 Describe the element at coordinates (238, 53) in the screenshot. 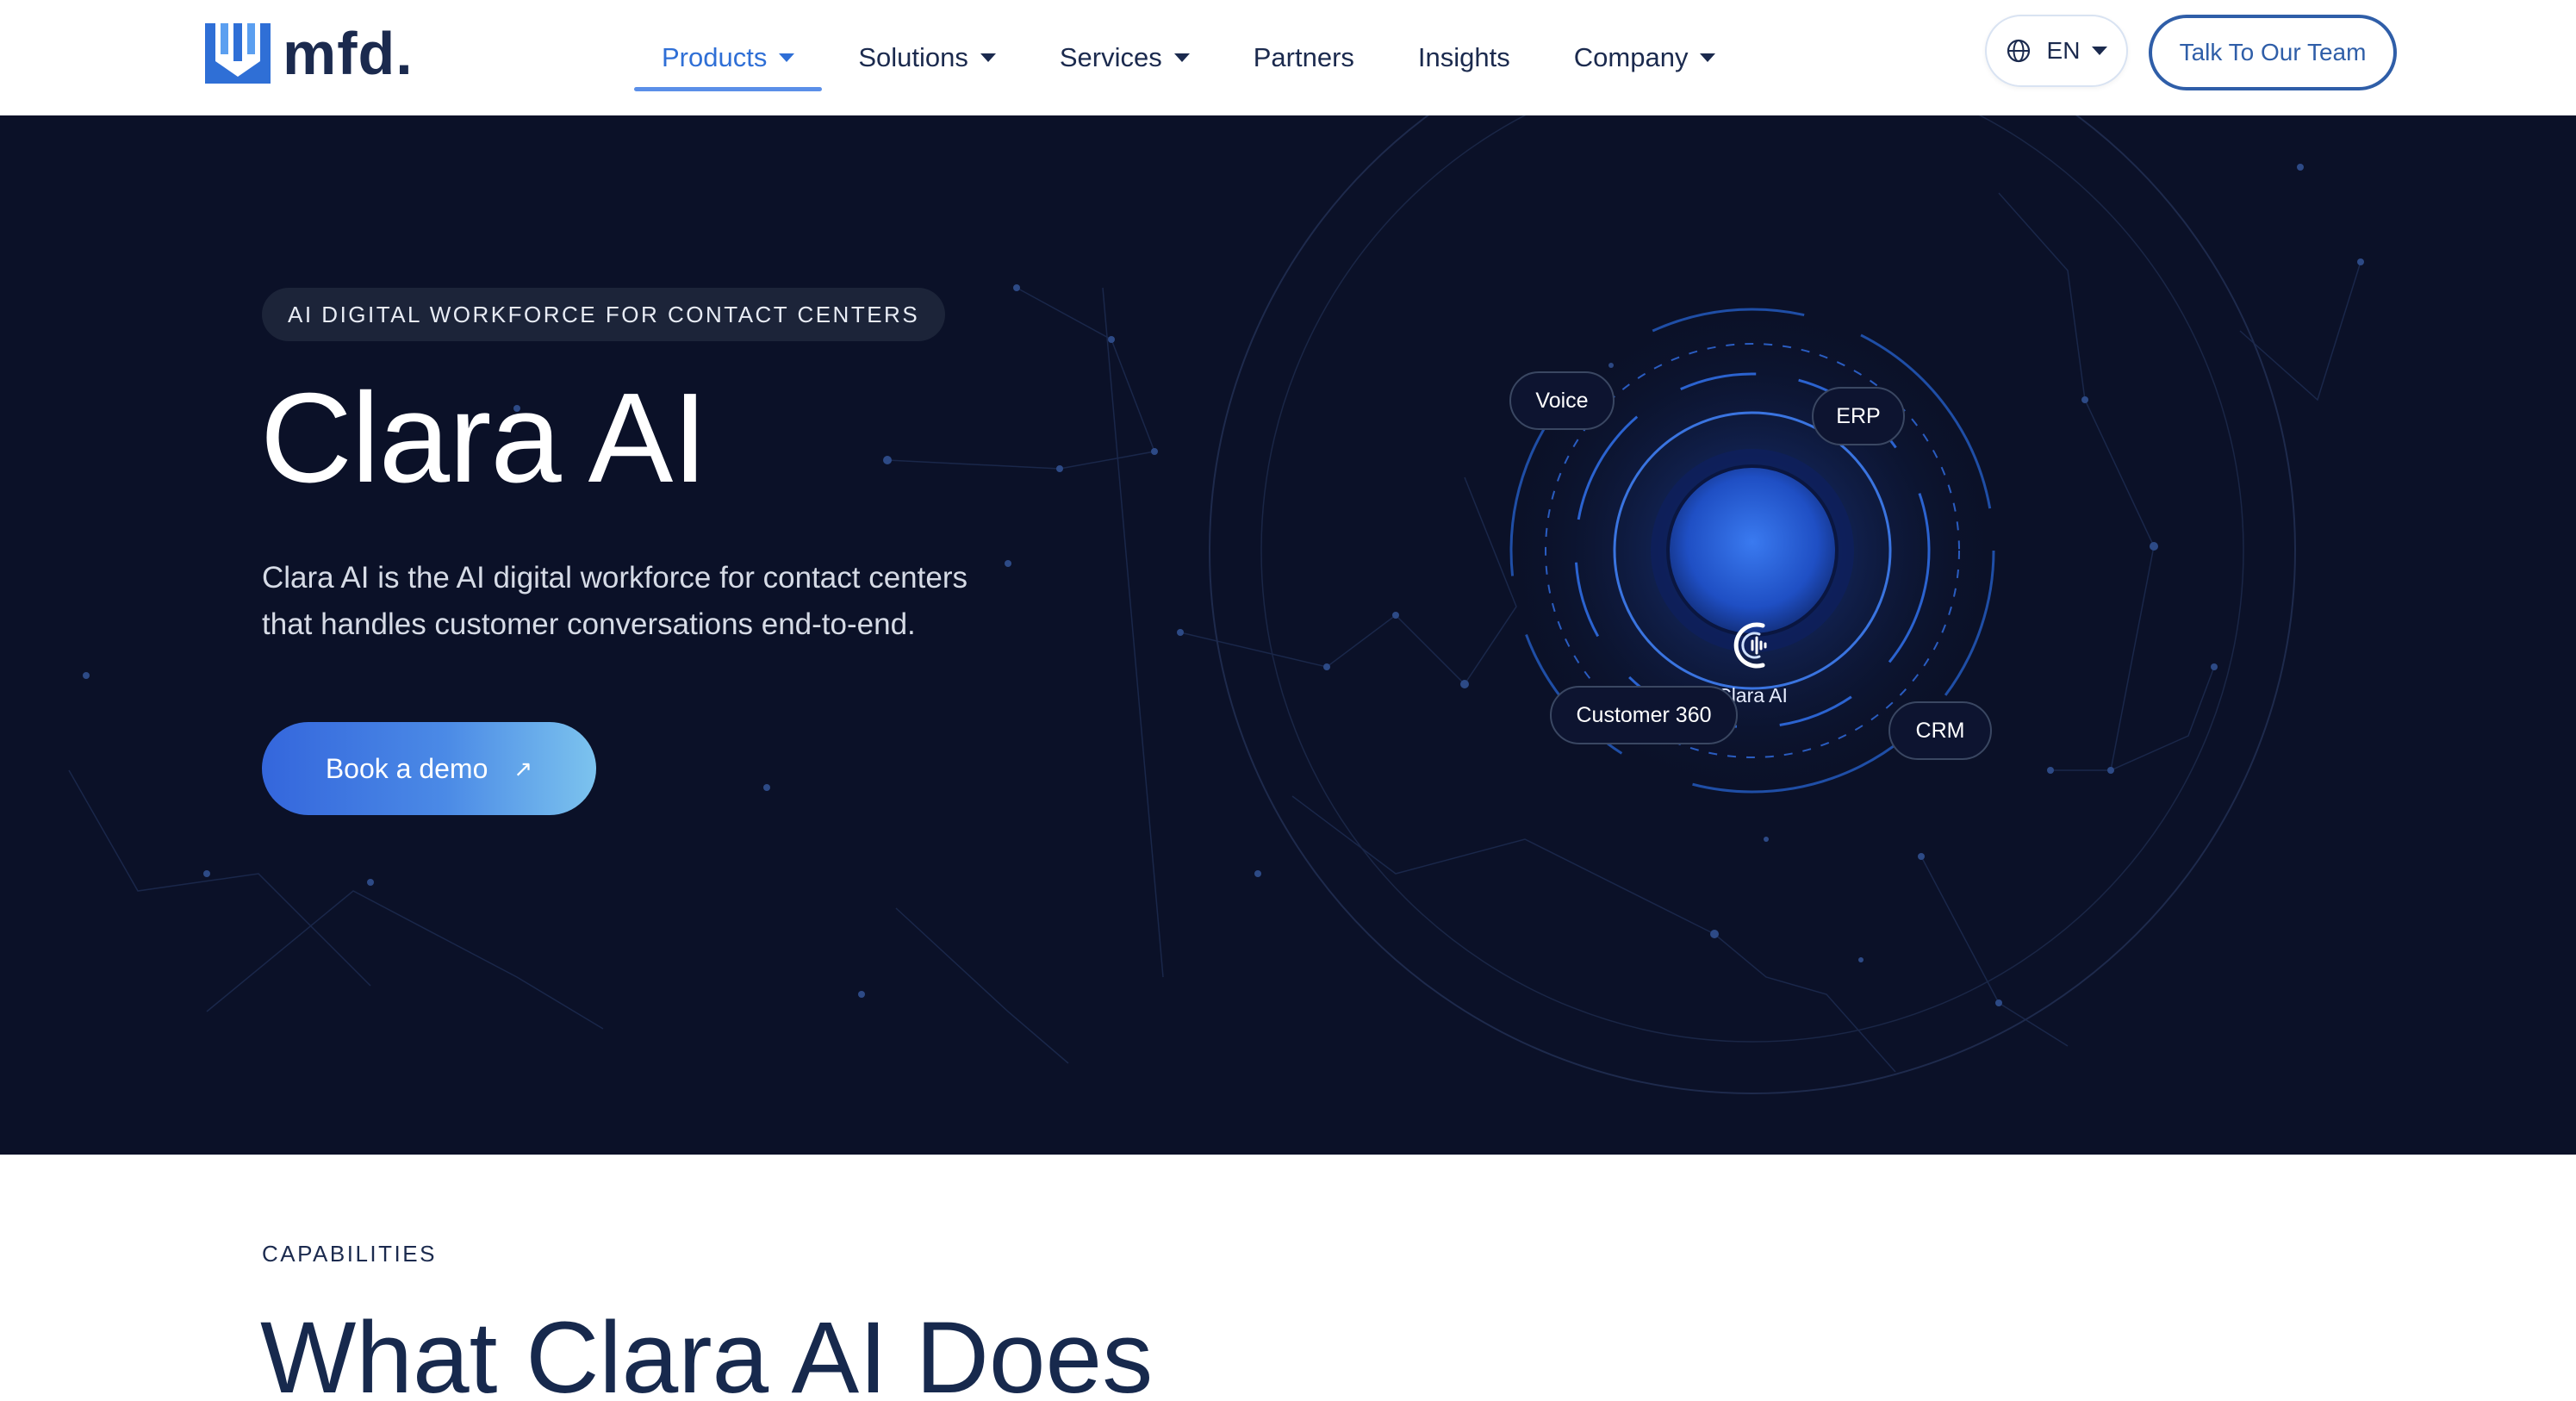

I see `mfd-logo-icon` at that location.